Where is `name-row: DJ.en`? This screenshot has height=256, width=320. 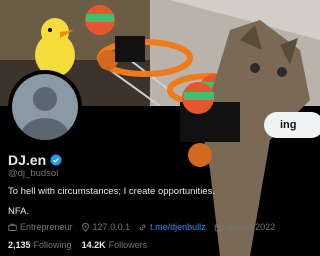 name-row: DJ.en is located at coordinates (35, 160).